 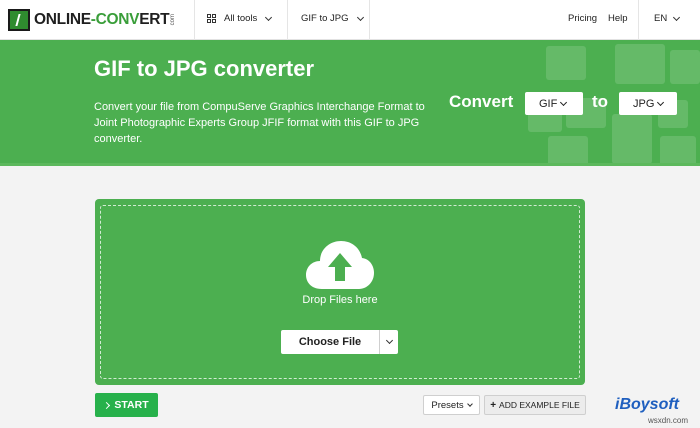 I want to click on from-format-value: GIF, so click(x=548, y=103).